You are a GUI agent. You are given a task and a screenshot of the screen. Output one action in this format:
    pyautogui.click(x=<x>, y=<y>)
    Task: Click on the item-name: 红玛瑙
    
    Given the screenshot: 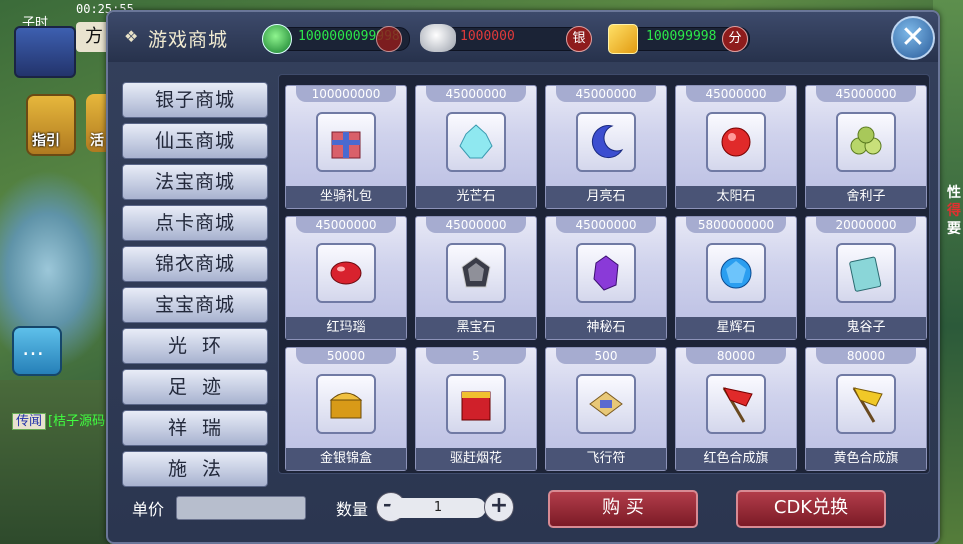 What is the action you would take?
    pyautogui.click(x=346, y=328)
    